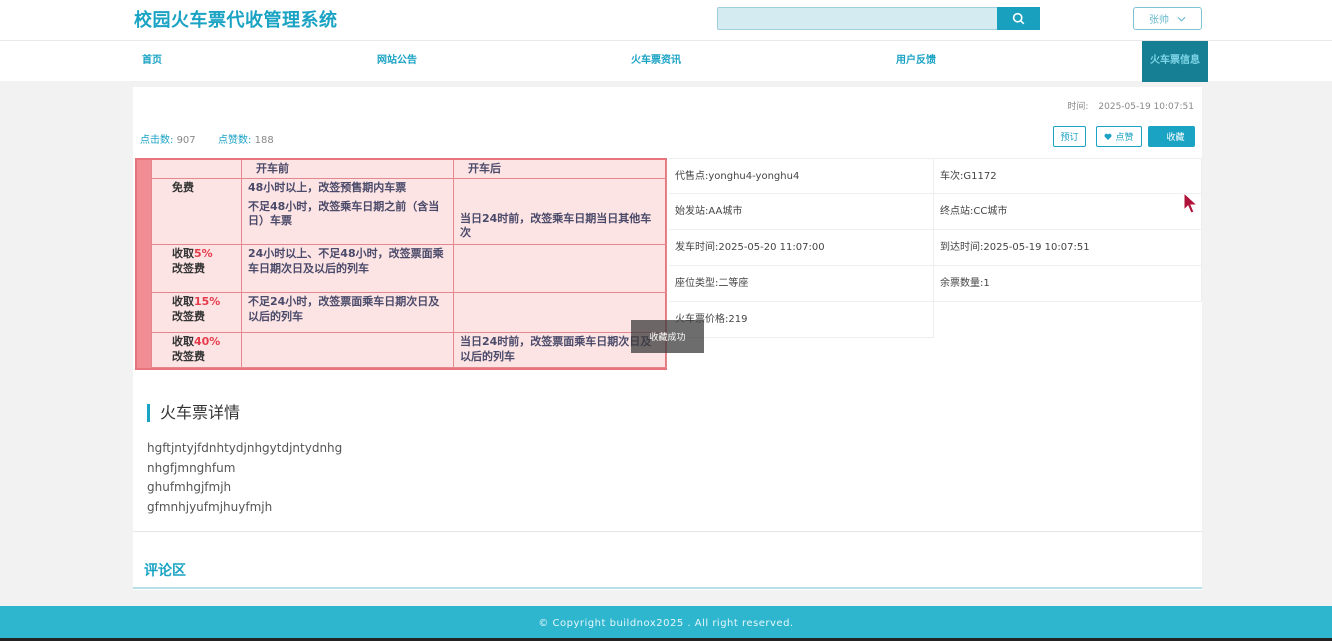 Image resolution: width=1332 pixels, height=641 pixels. Describe the element at coordinates (196, 350) in the screenshot. I see `fee-40-label: 收取40% 改签费` at that location.